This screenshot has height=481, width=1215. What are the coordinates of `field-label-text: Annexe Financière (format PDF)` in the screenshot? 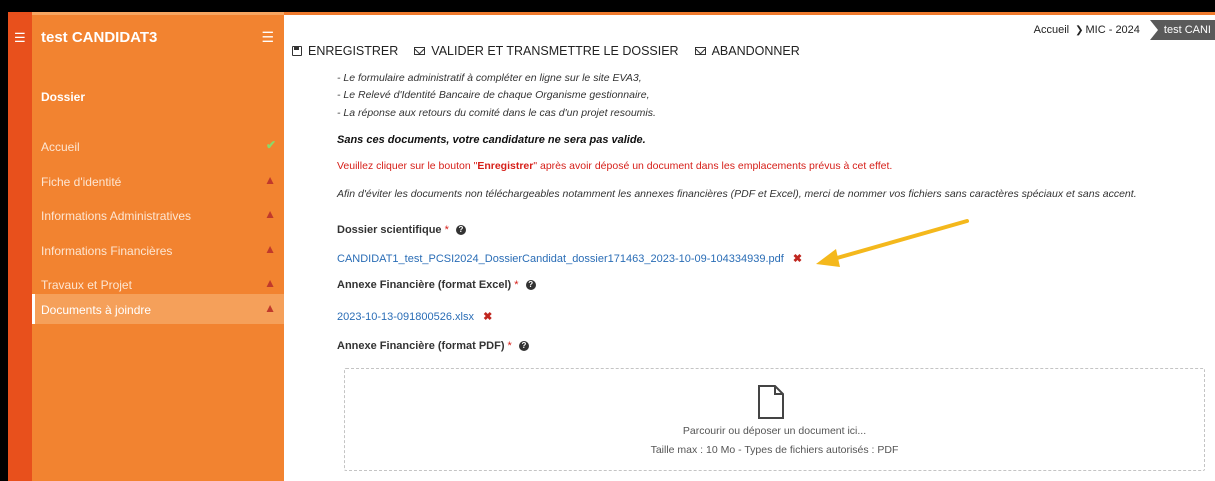 It's located at (421, 346).